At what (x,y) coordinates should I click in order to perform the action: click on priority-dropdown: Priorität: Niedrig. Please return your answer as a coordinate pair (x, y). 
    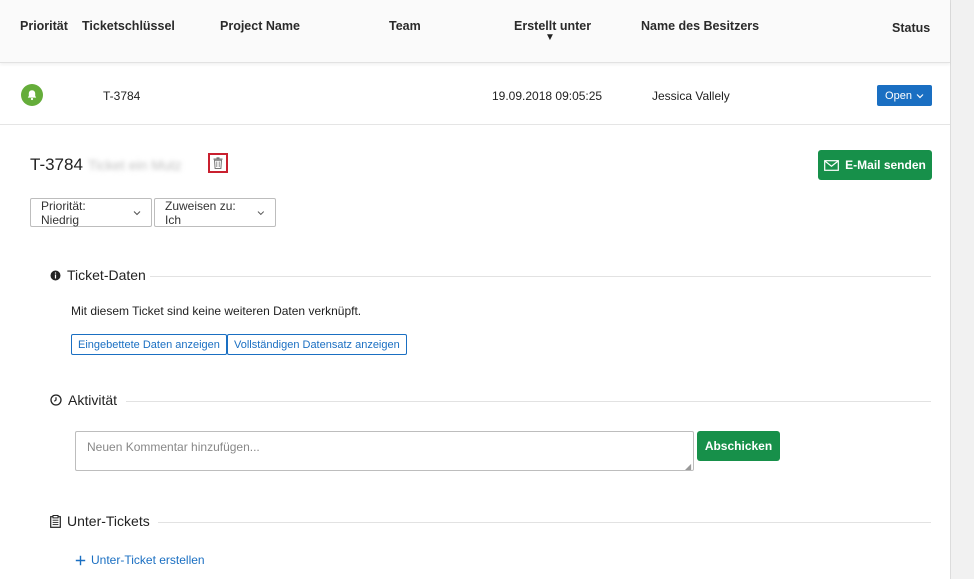
    Looking at the image, I should click on (91, 212).